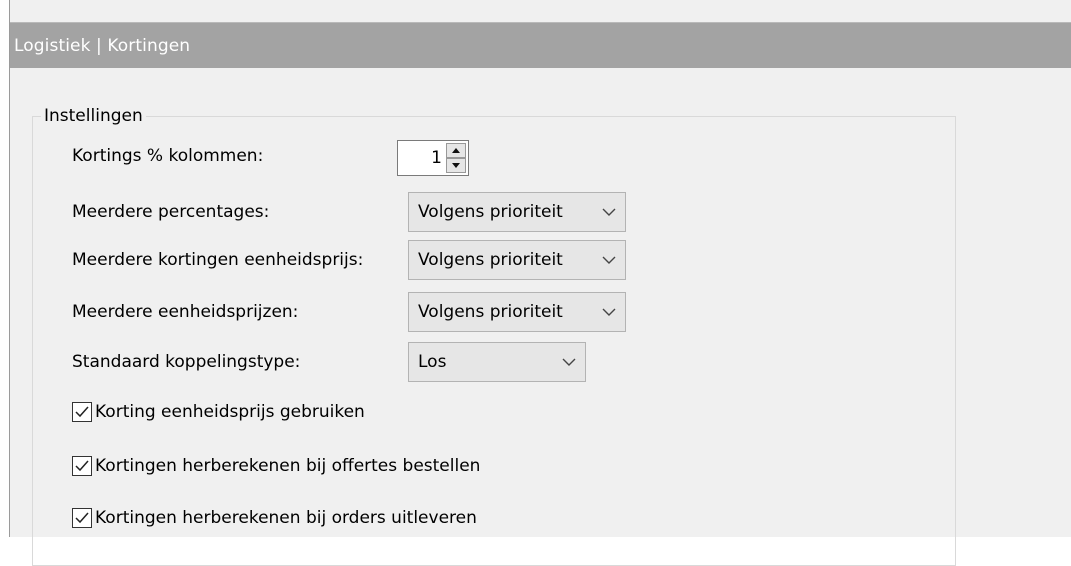 The image size is (1071, 566). What do you see at coordinates (93, 116) in the screenshot?
I see `settings-group-label: Instellingen` at bounding box center [93, 116].